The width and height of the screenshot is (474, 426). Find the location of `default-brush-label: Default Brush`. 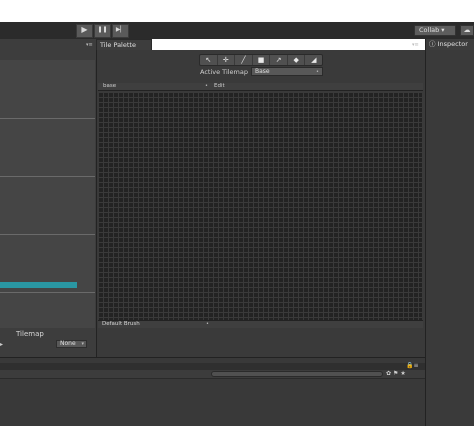

default-brush-label: Default Brush is located at coordinates (121, 324).